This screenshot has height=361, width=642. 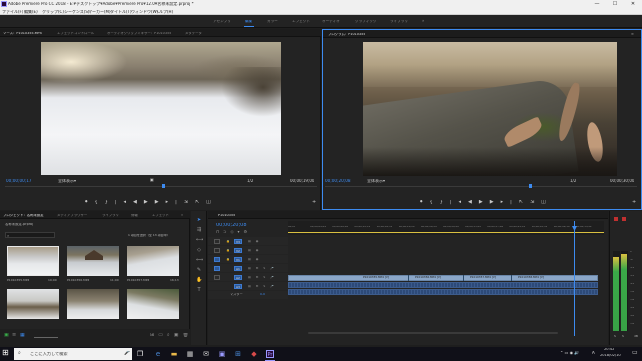 I want to click on source-patch-v3, so click(x=217, y=241).